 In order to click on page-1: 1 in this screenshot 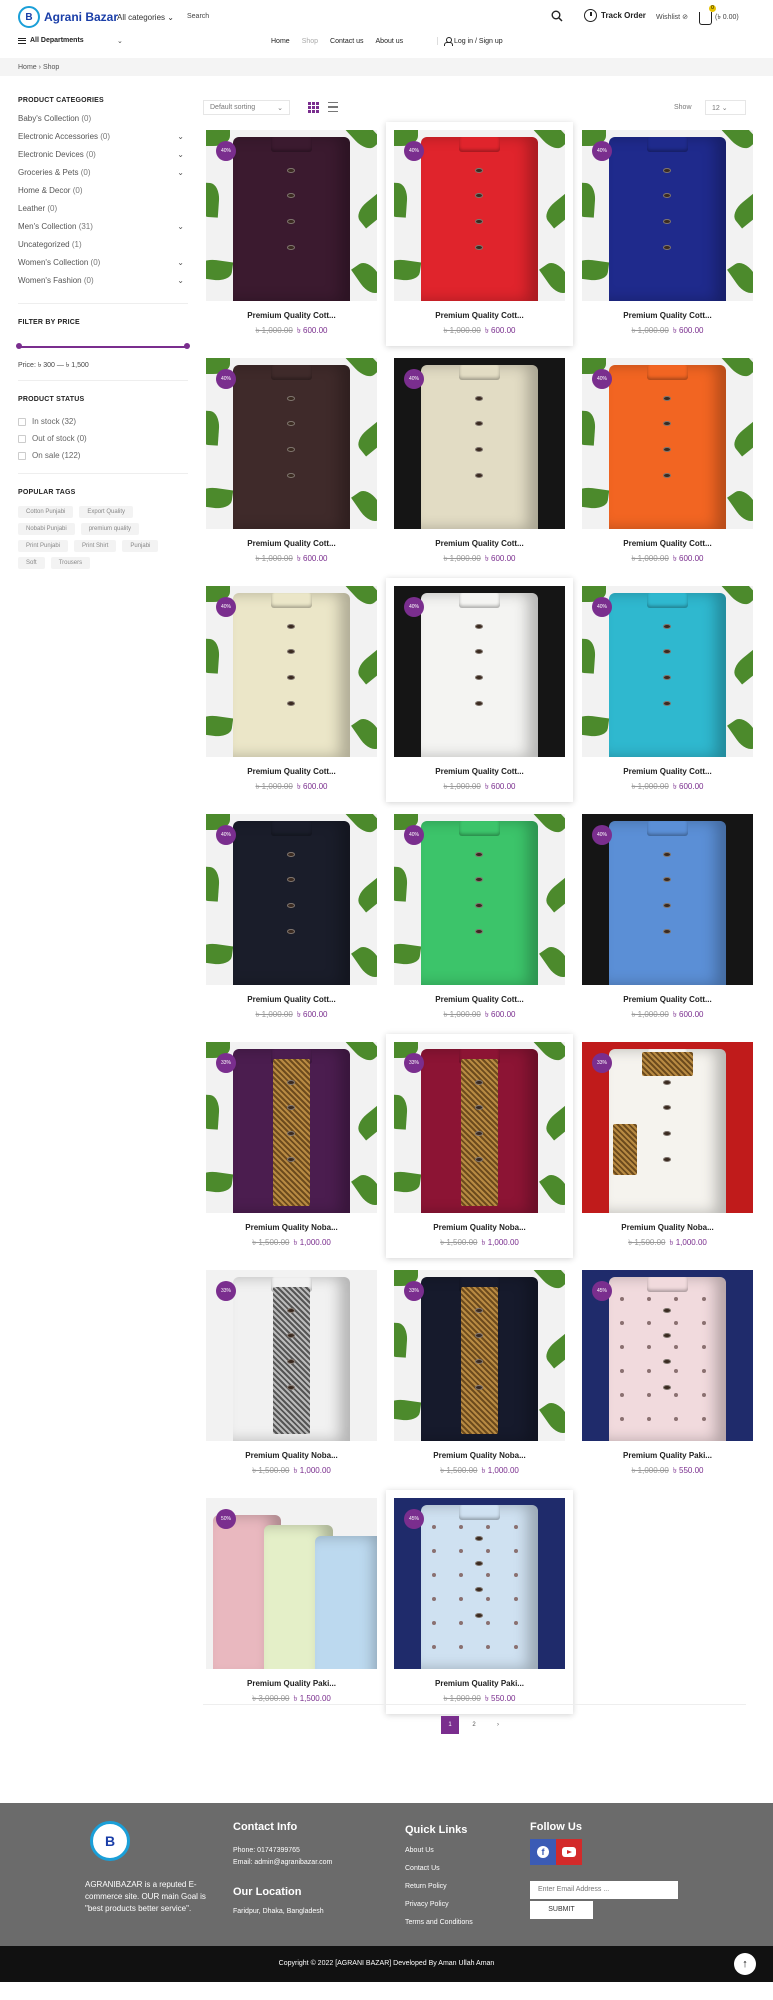, I will do `click(450, 1725)`.